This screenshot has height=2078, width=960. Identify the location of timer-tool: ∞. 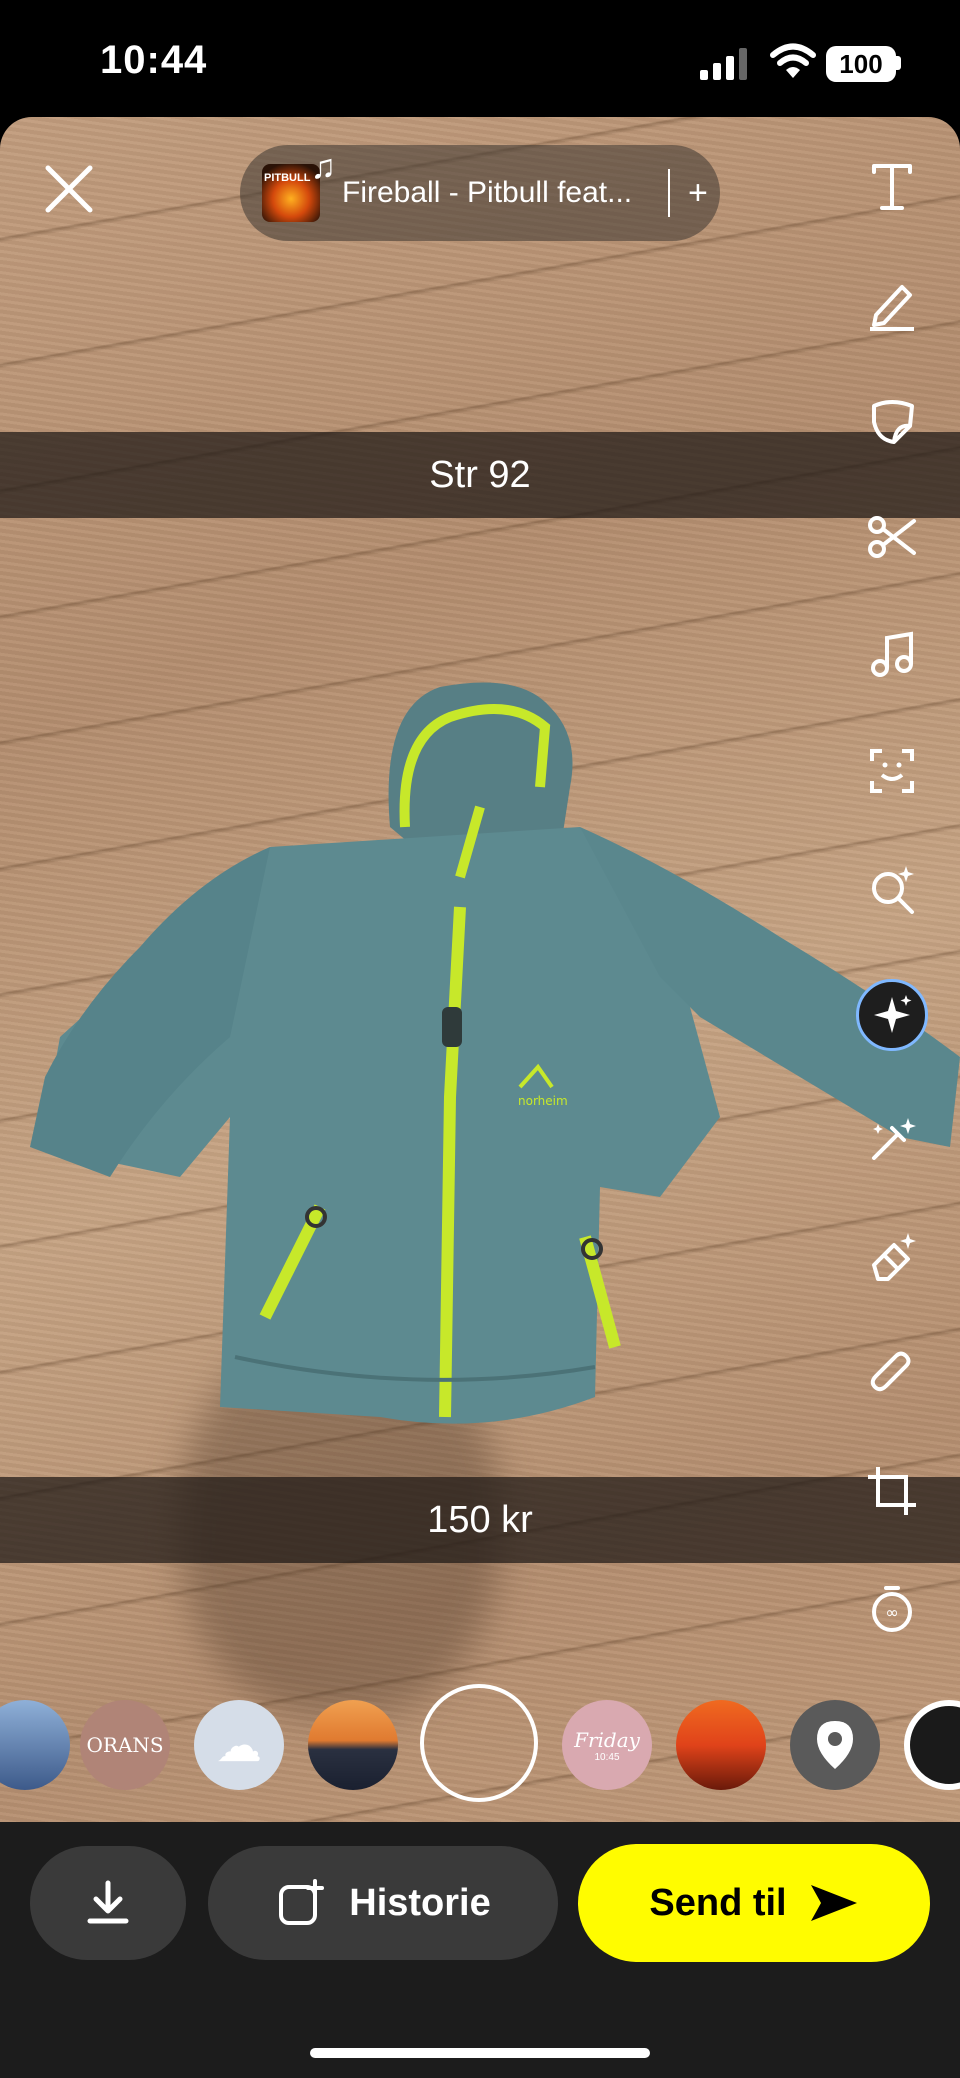
(892, 1608).